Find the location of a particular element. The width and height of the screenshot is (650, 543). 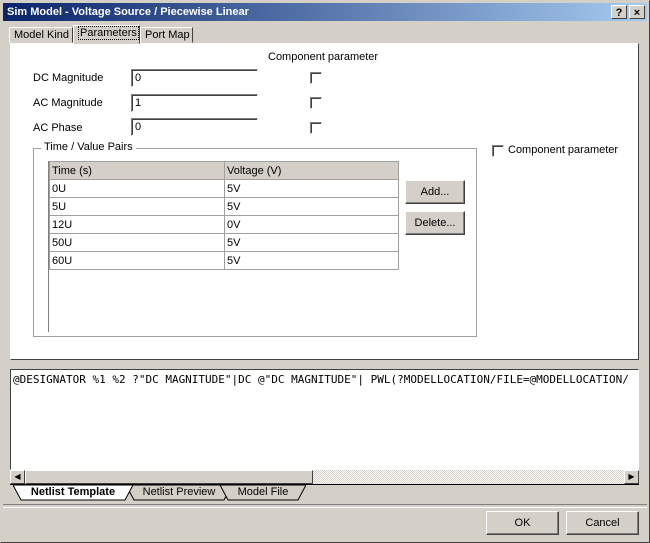

tab-label: Parameters is located at coordinates (108, 33).